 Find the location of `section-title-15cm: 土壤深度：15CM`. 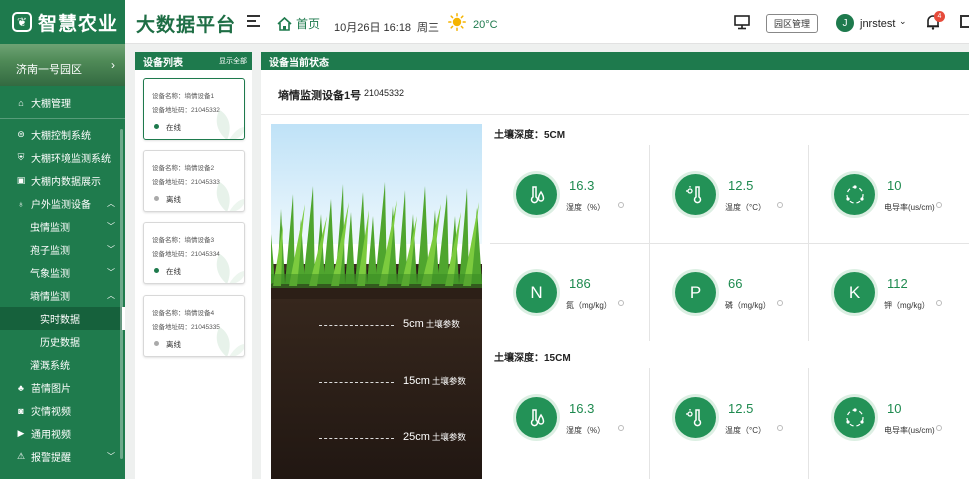

section-title-15cm: 土壤深度：15CM is located at coordinates (532, 358).